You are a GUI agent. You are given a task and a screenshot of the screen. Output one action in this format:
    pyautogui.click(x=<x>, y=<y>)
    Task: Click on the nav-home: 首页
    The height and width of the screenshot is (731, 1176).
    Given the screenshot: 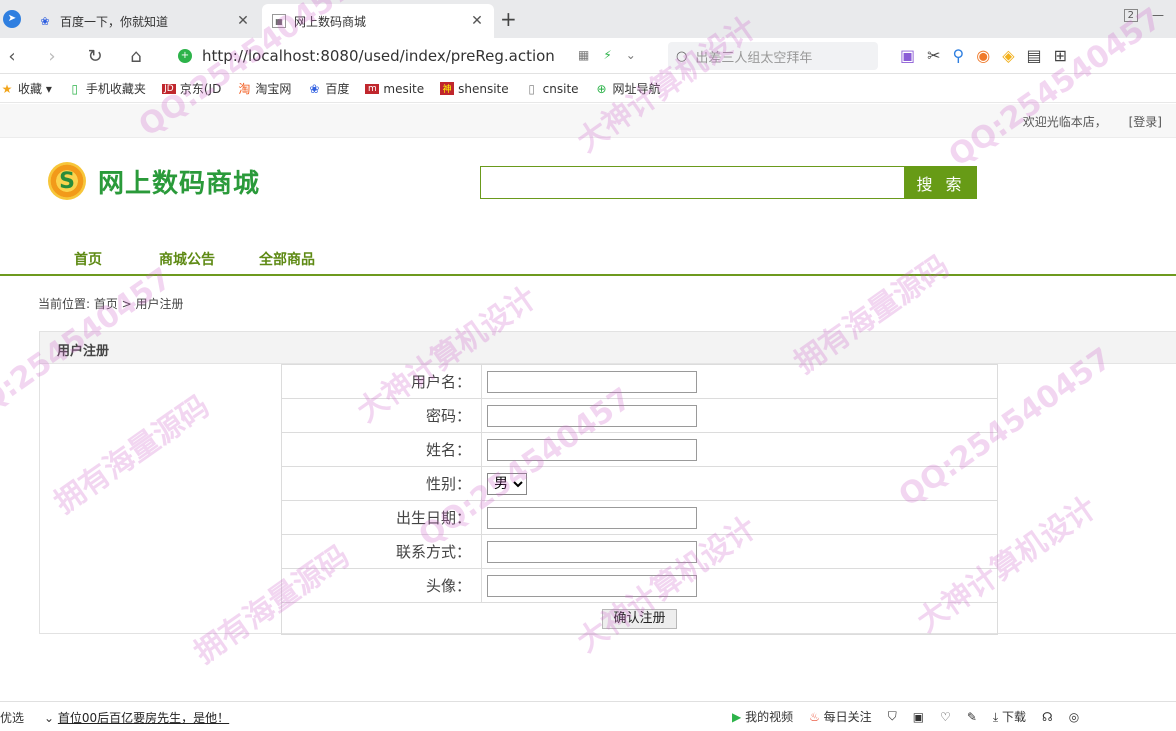 What is the action you would take?
    pyautogui.click(x=88, y=259)
    